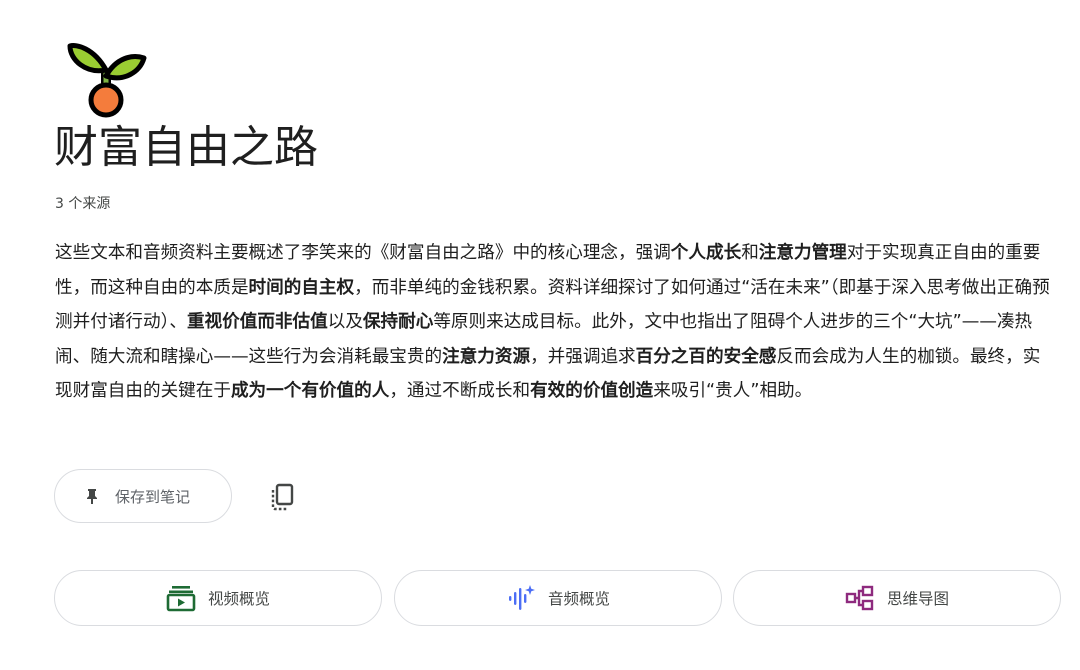 Image resolution: width=1080 pixels, height=670 pixels. I want to click on source-count: 3 个来源, so click(83, 204).